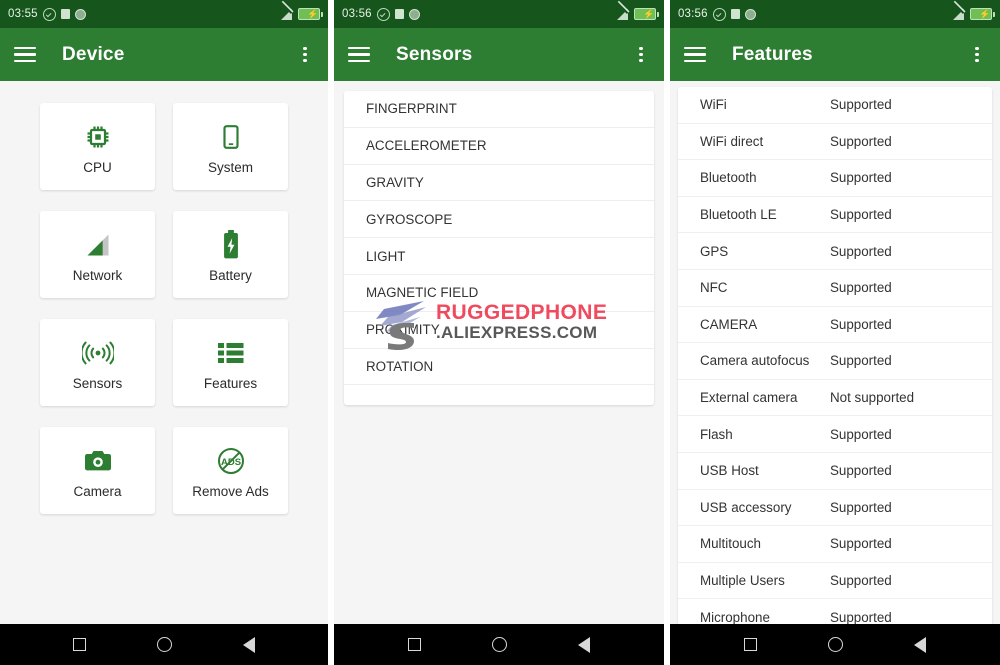 Image resolution: width=1000 pixels, height=665 pixels. Describe the element at coordinates (311, 14) in the screenshot. I see `battery-charging-icon: ⚡` at that location.